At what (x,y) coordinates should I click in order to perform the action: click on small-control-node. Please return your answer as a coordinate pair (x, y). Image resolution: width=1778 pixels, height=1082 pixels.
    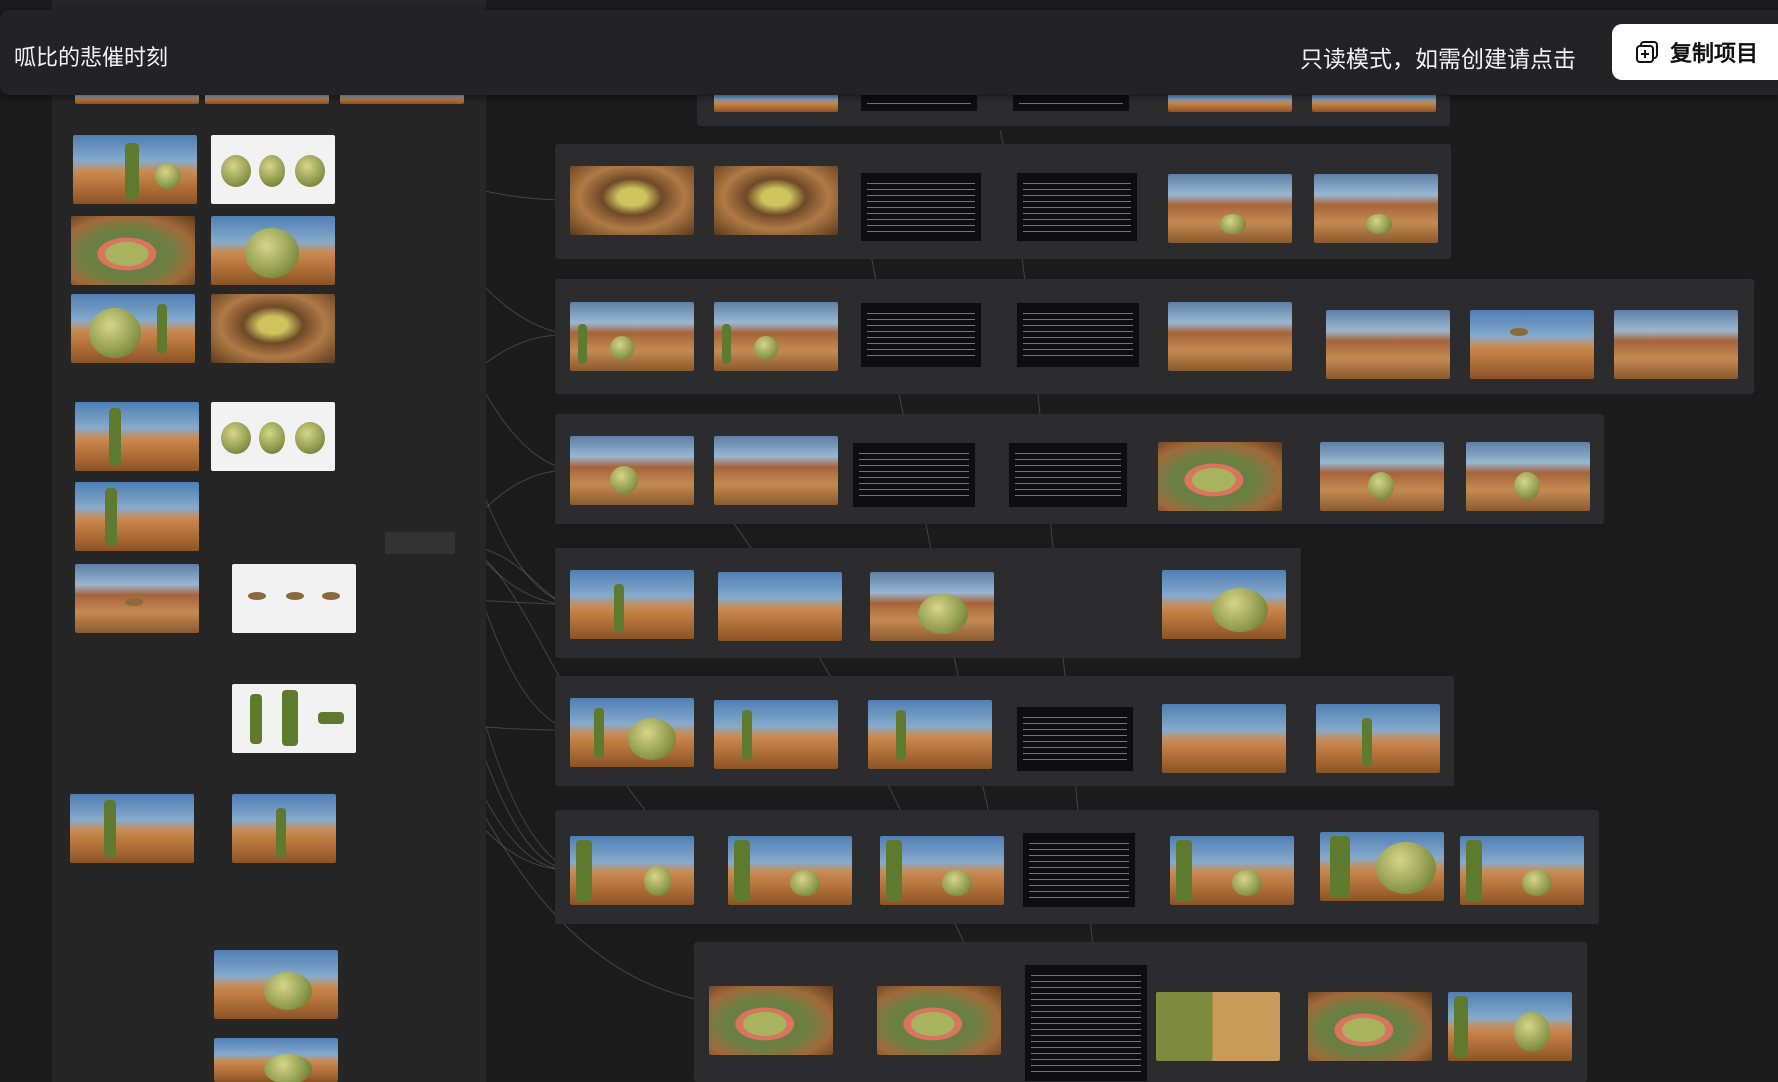
    Looking at the image, I should click on (420, 543).